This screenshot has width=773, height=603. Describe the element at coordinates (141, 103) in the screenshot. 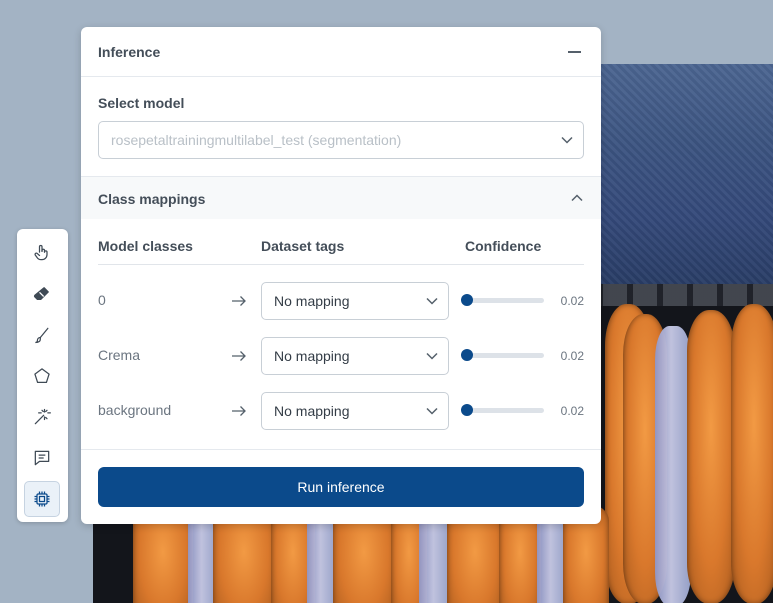

I see `select-model-label: Select model` at that location.